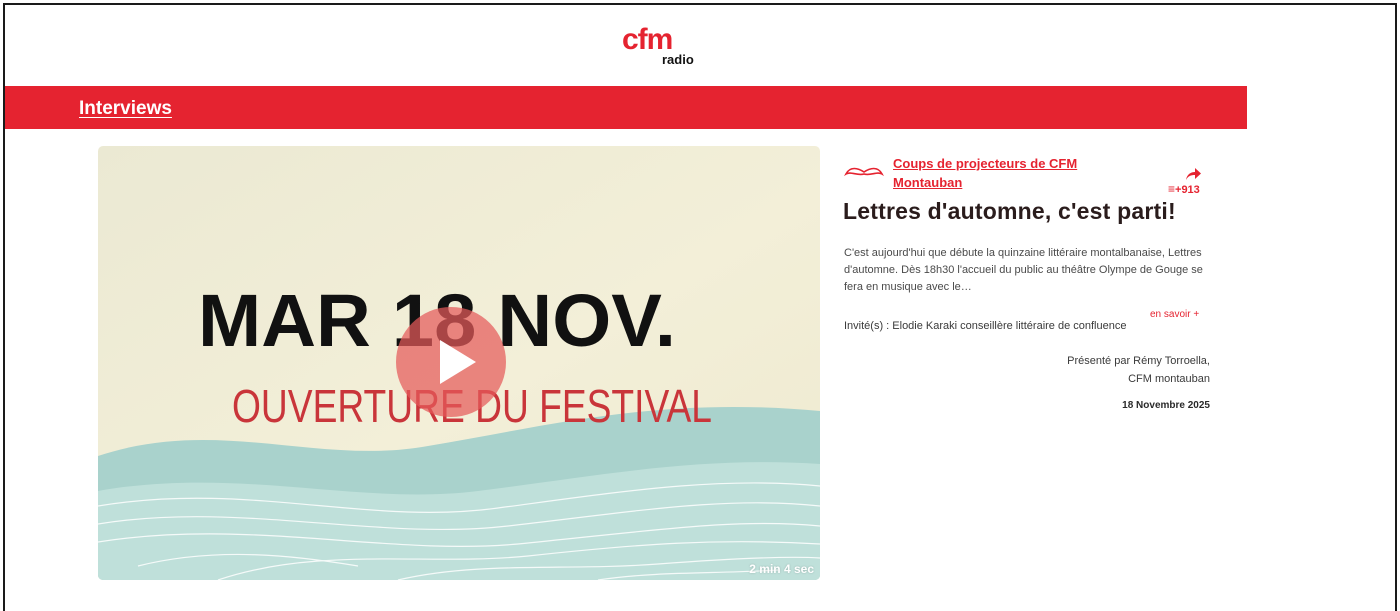 The width and height of the screenshot is (1400, 611). I want to click on cfm-radio-logo: cfm radio, so click(662, 47).